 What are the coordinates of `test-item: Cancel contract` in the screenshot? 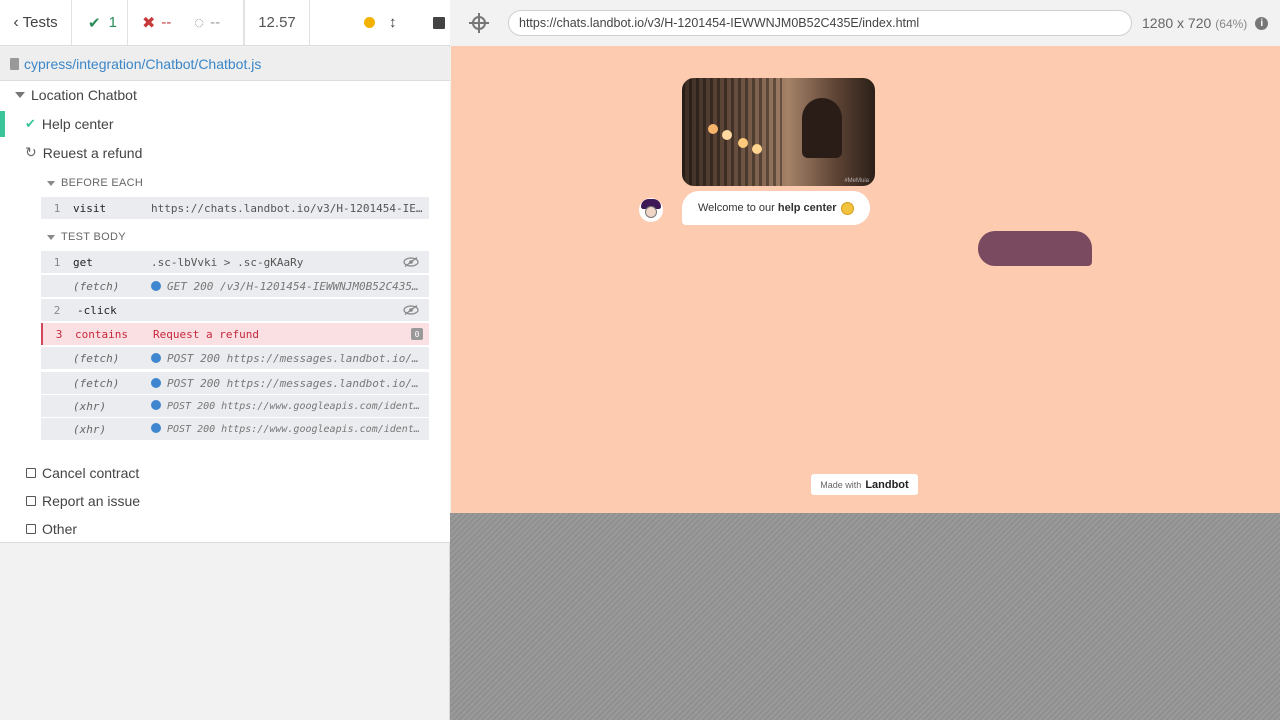 It's located at (82, 473).